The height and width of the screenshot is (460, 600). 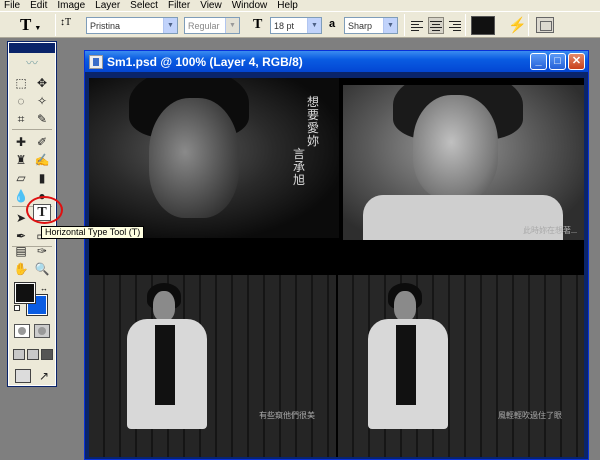 I want to click on full-screen-menu-mode-icon, so click(x=33, y=354).